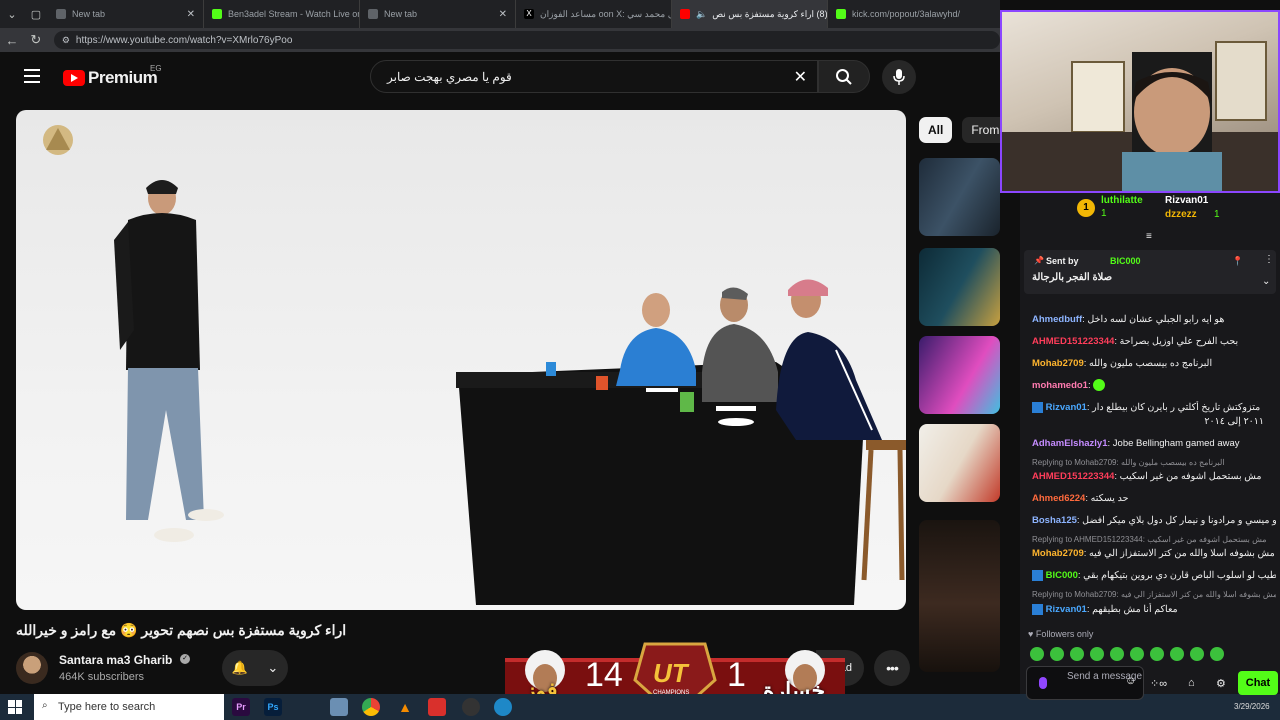  I want to click on app-icon, so click(339, 707).